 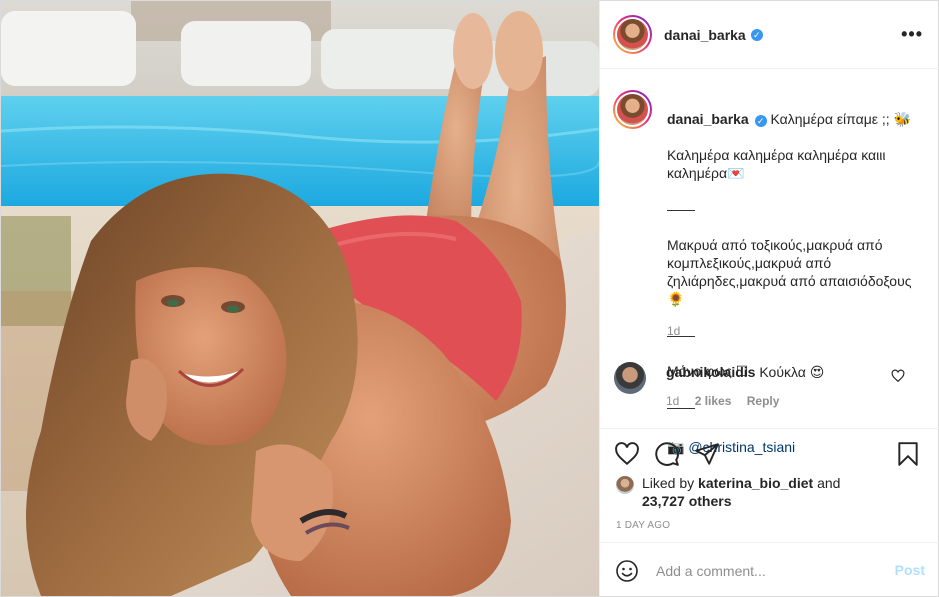 What do you see at coordinates (681, 335) in the screenshot?
I see `caption-line-4: ——` at bounding box center [681, 335].